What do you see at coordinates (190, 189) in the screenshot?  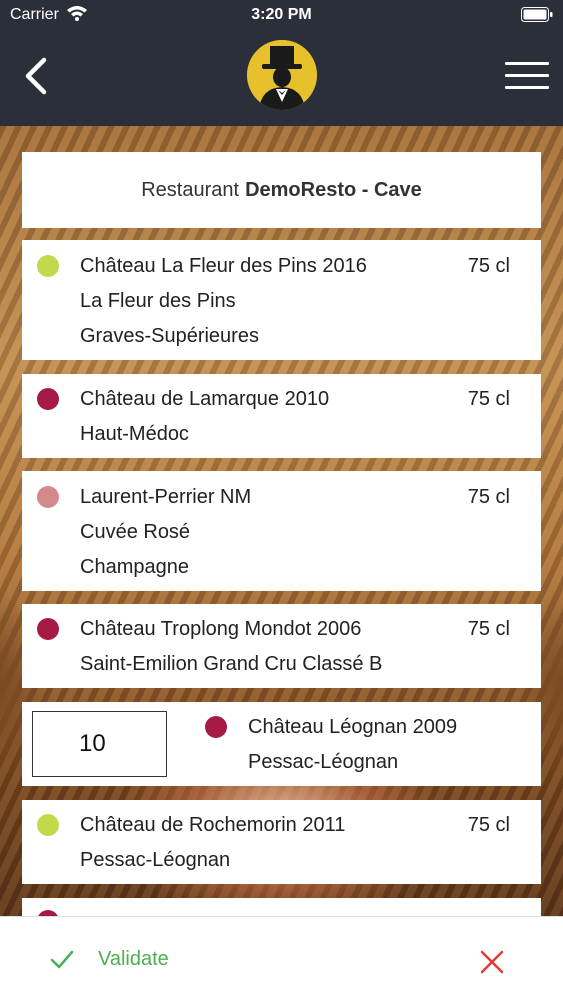 I see `title-prefix: Restaurant` at bounding box center [190, 189].